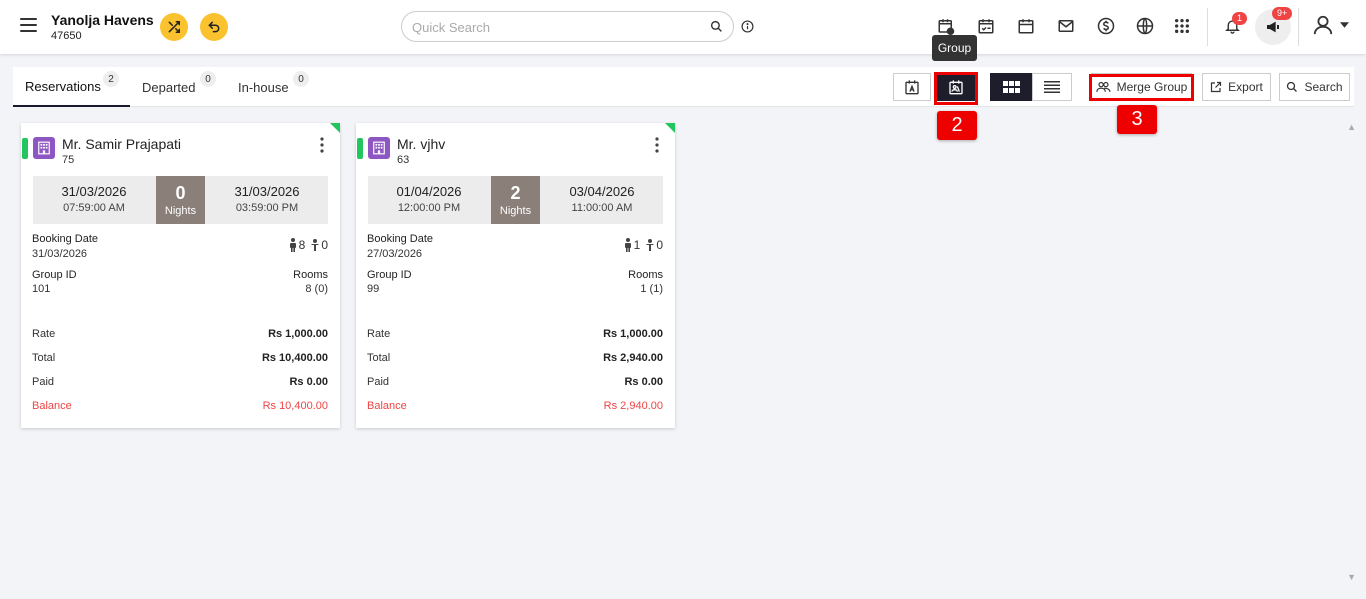 The image size is (1366, 599). What do you see at coordinates (302, 245) in the screenshot?
I see `adult-count: 8` at bounding box center [302, 245].